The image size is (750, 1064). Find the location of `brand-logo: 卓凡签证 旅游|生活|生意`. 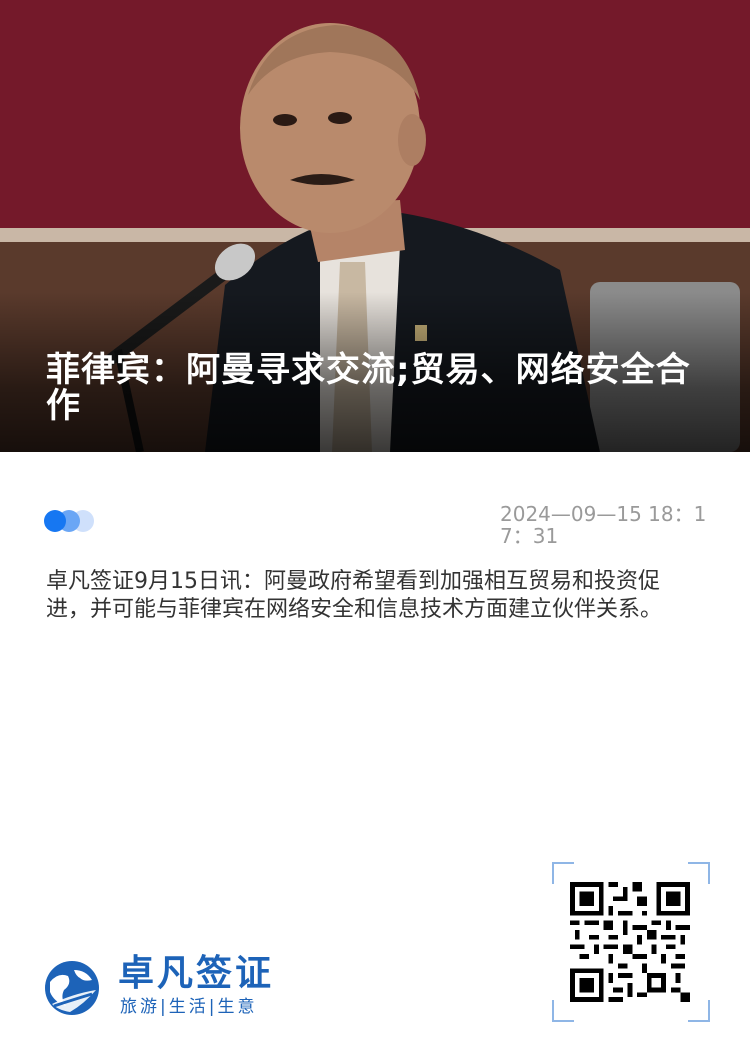

brand-logo: 卓凡签证 旅游|生活|生意 is located at coordinates (194, 987).